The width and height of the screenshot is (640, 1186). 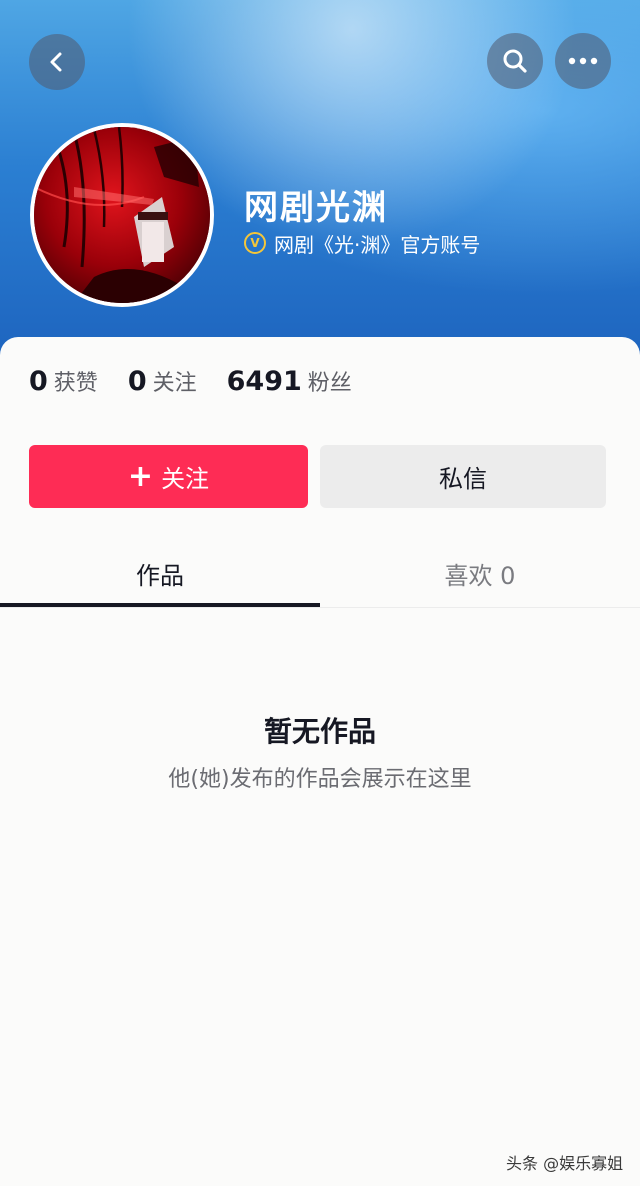 I want to click on stat-likes: 0 获赞, so click(x=63, y=381).